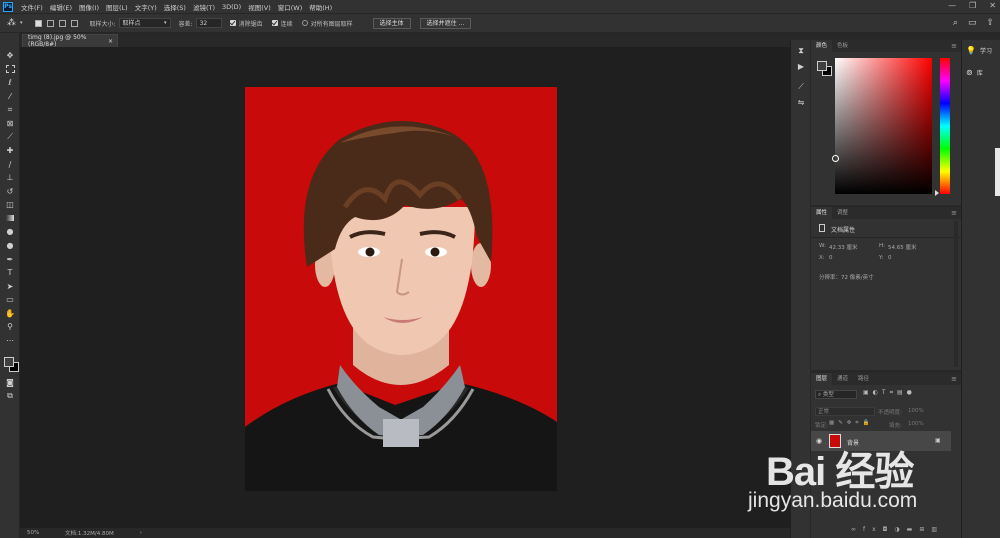  I want to click on mask-icon: ◘, so click(889, 529).